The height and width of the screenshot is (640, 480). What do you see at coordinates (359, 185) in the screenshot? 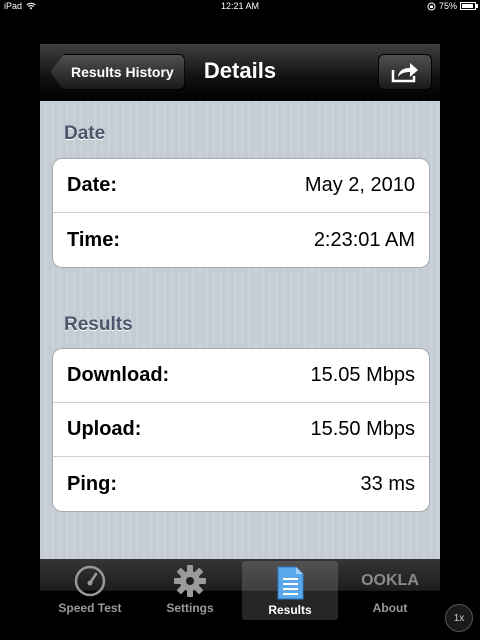
I see `row-value: May 2, 2010` at bounding box center [359, 185].